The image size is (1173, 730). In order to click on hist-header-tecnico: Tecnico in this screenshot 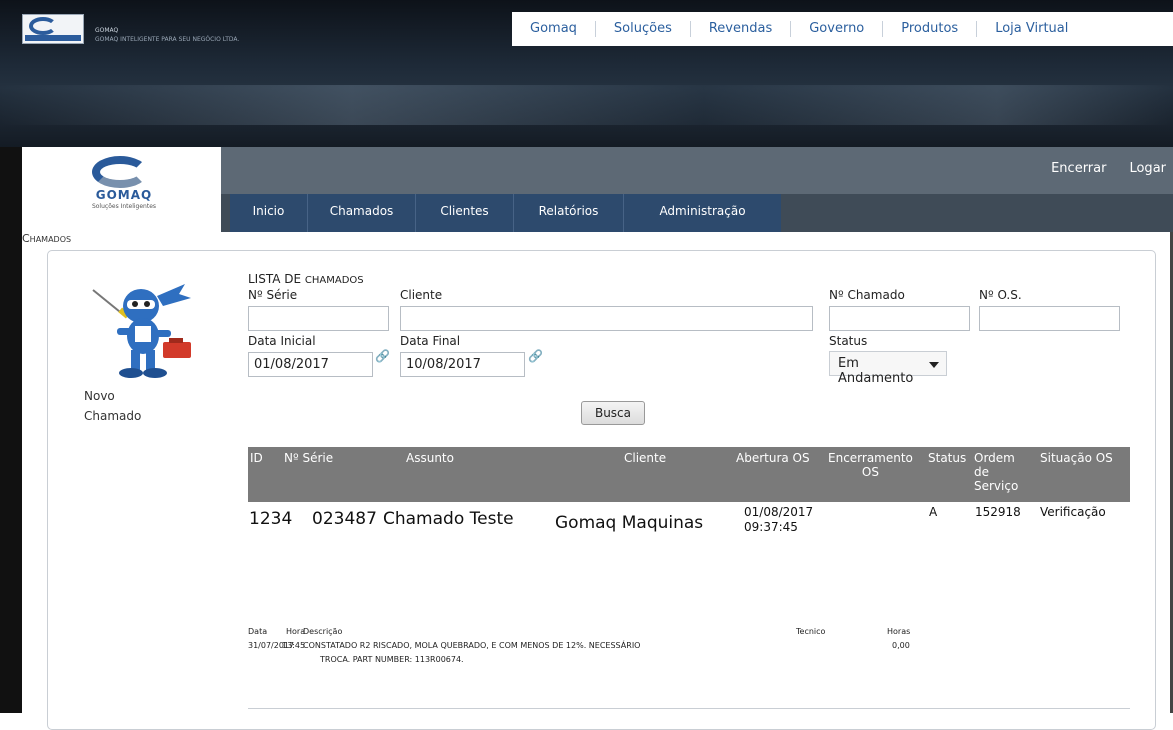, I will do `click(811, 631)`.